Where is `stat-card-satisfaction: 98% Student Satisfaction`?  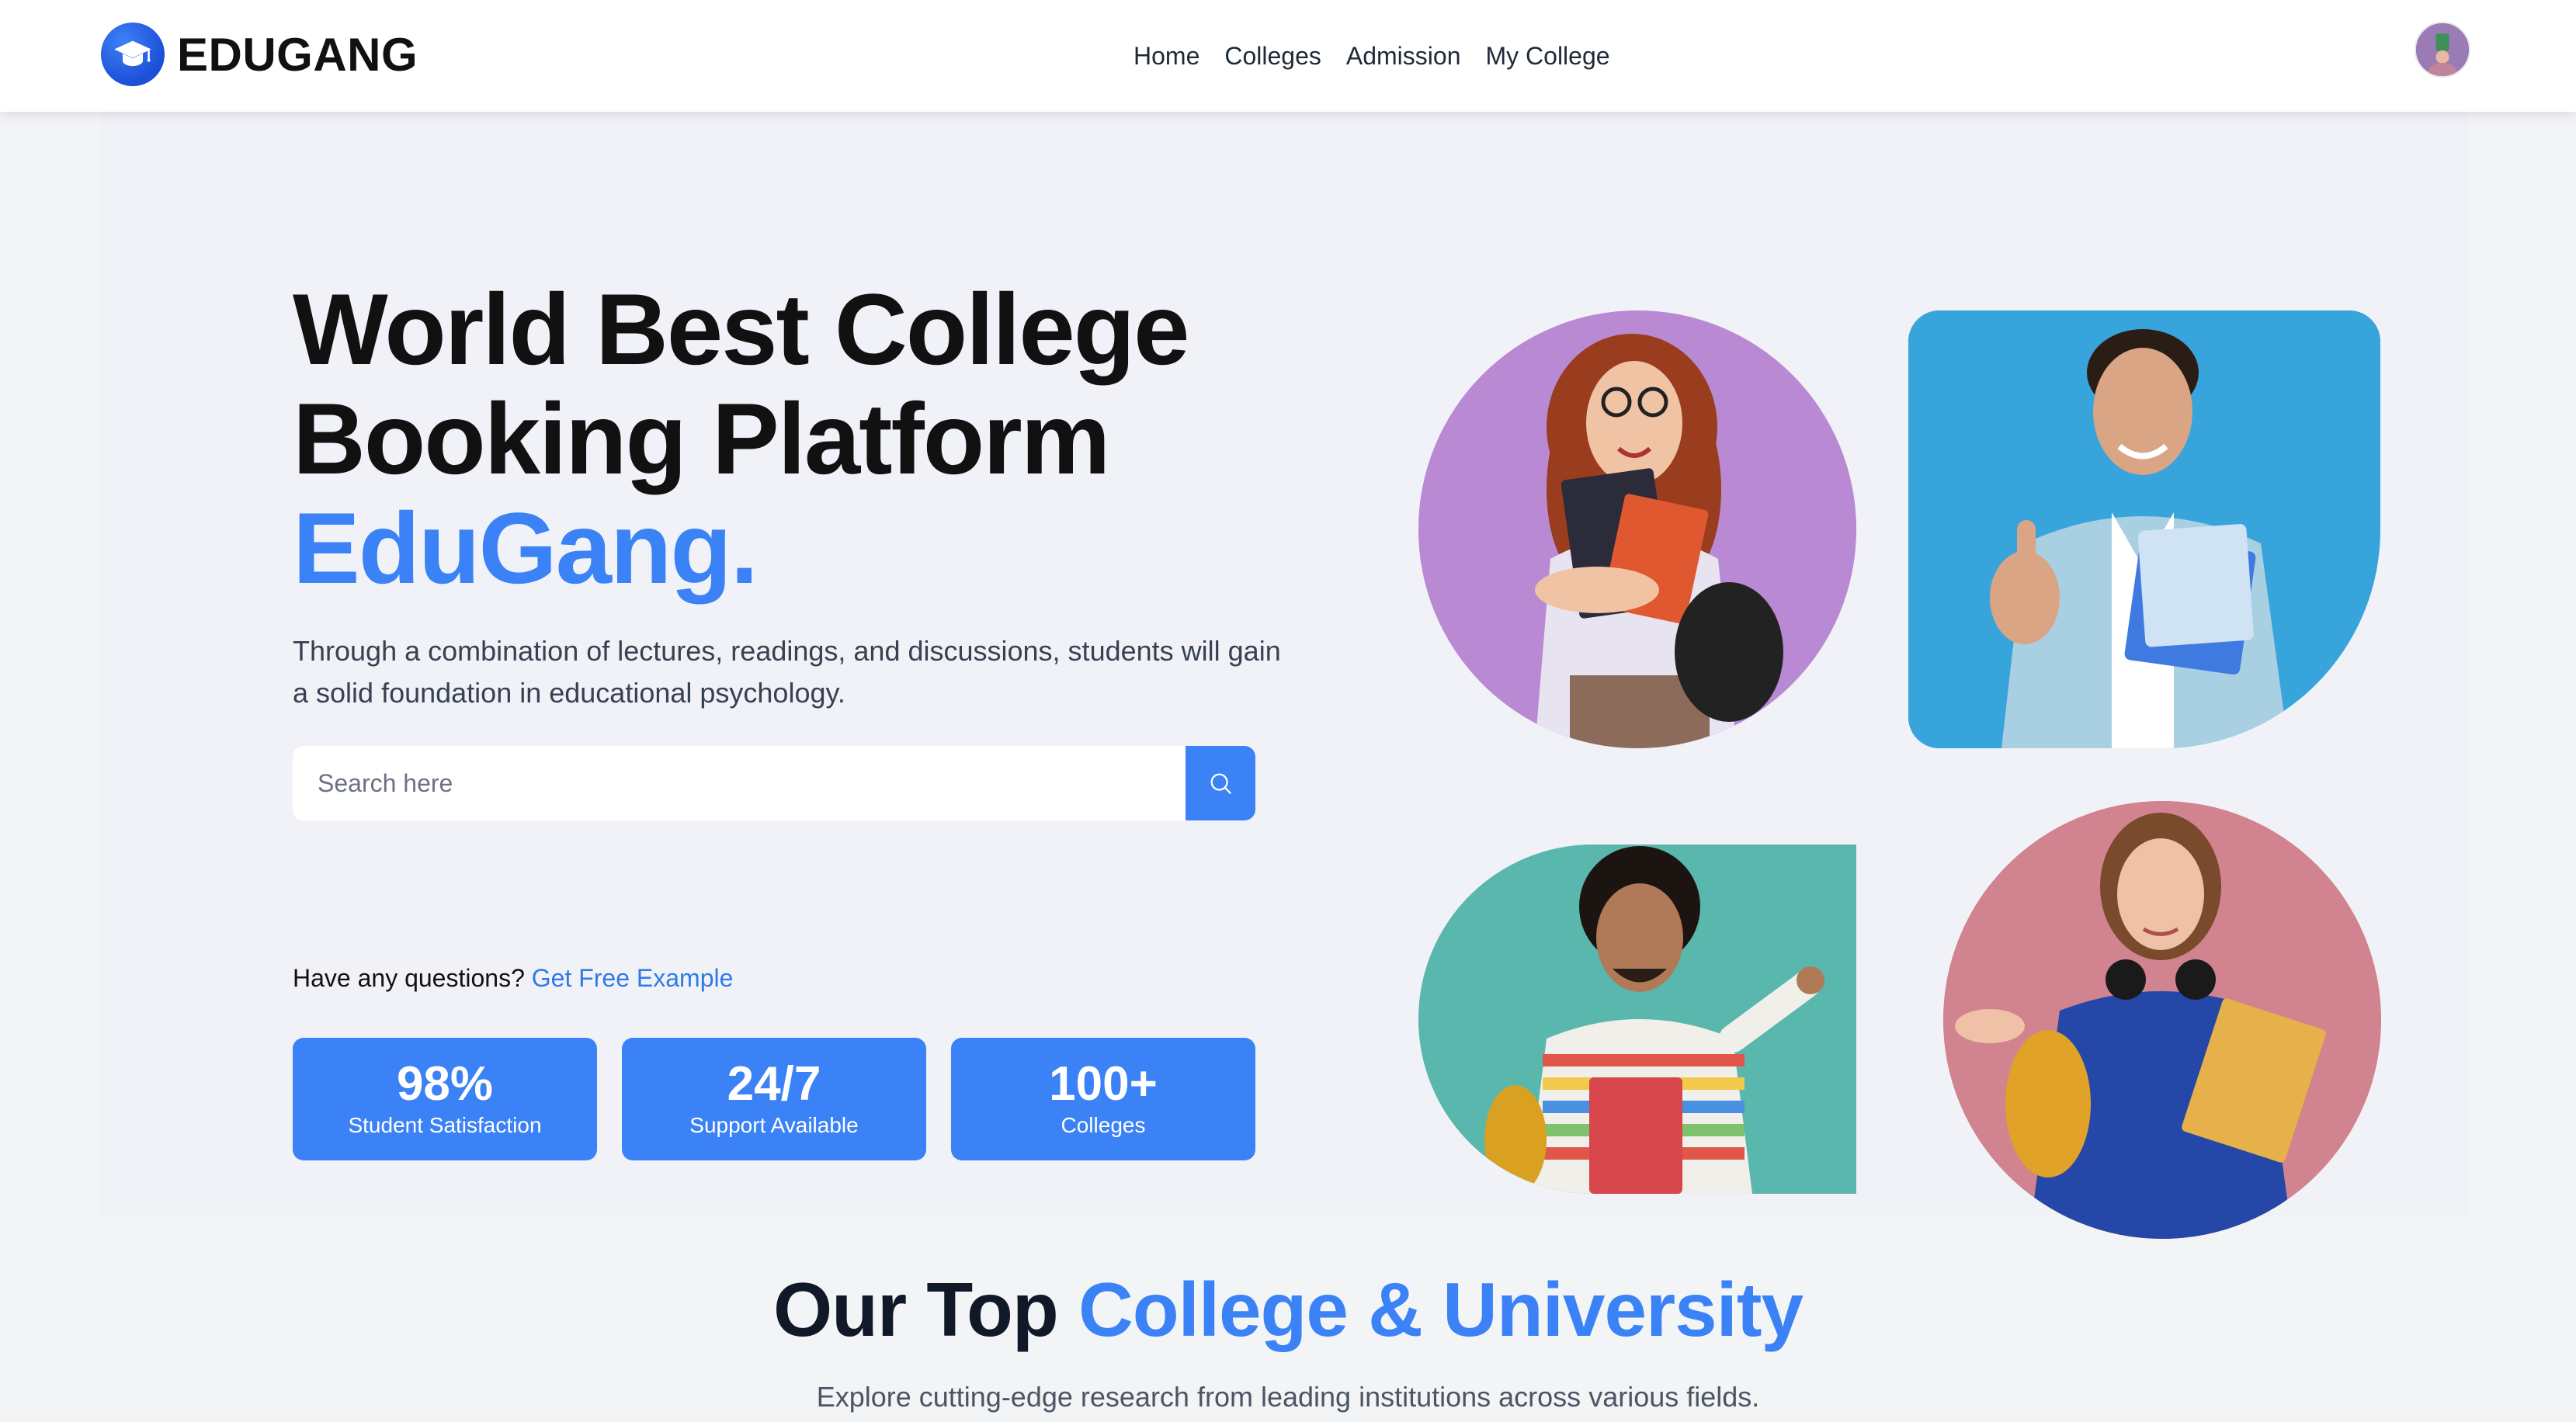 stat-card-satisfaction: 98% Student Satisfaction is located at coordinates (445, 1099).